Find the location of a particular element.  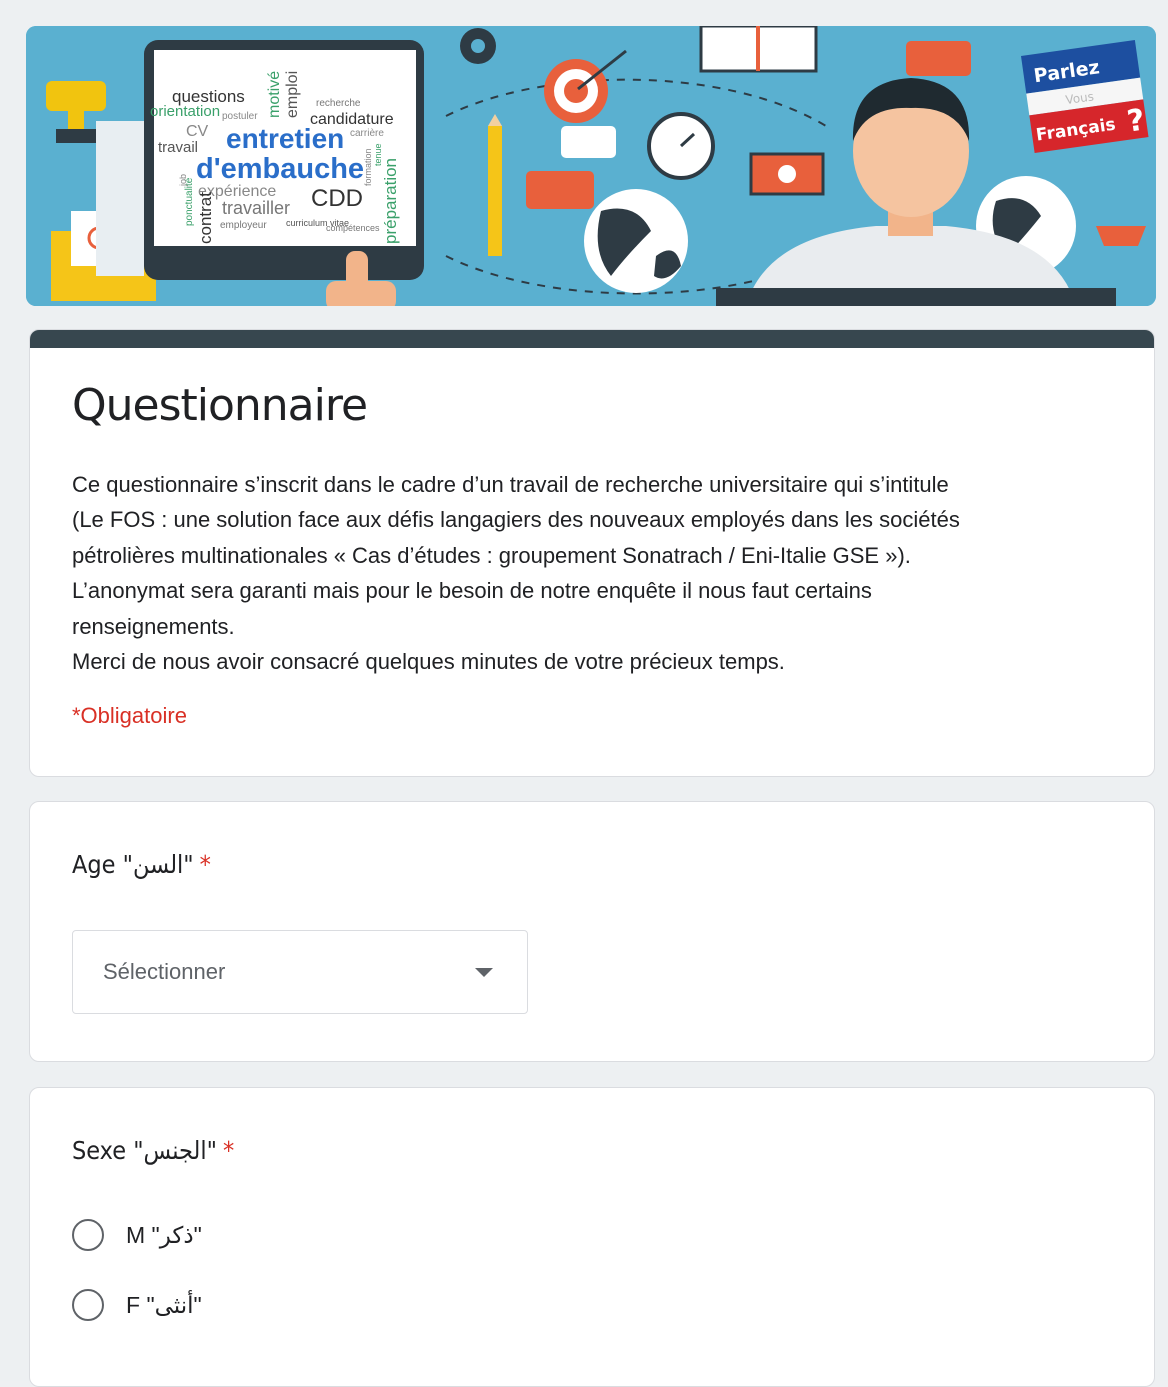

screen-word: emploi is located at coordinates (292, 94).